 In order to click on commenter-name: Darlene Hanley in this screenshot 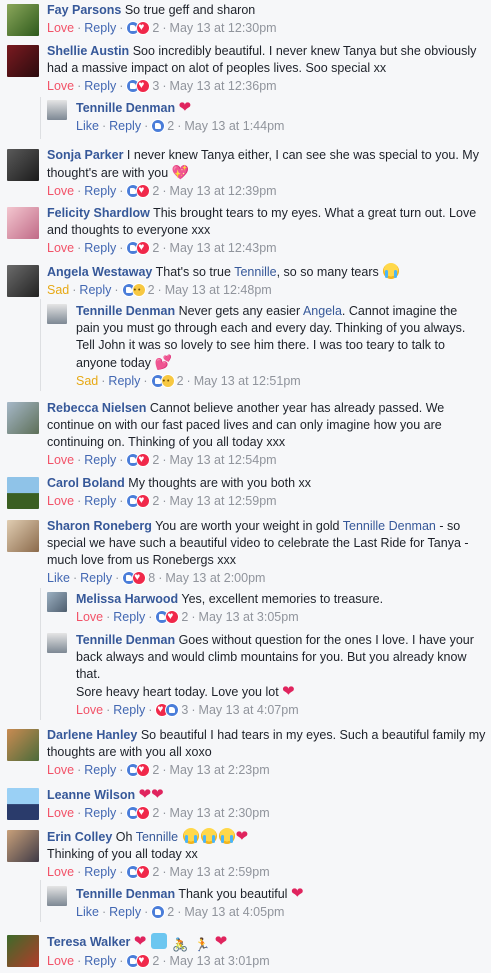, I will do `click(92, 735)`.